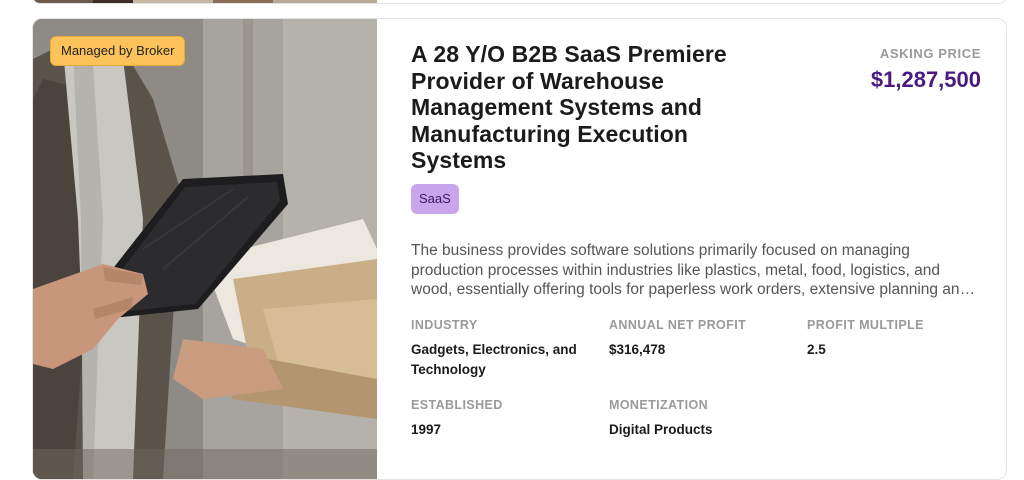  I want to click on stat-label: ANNUAL NET PROFIT, so click(678, 325).